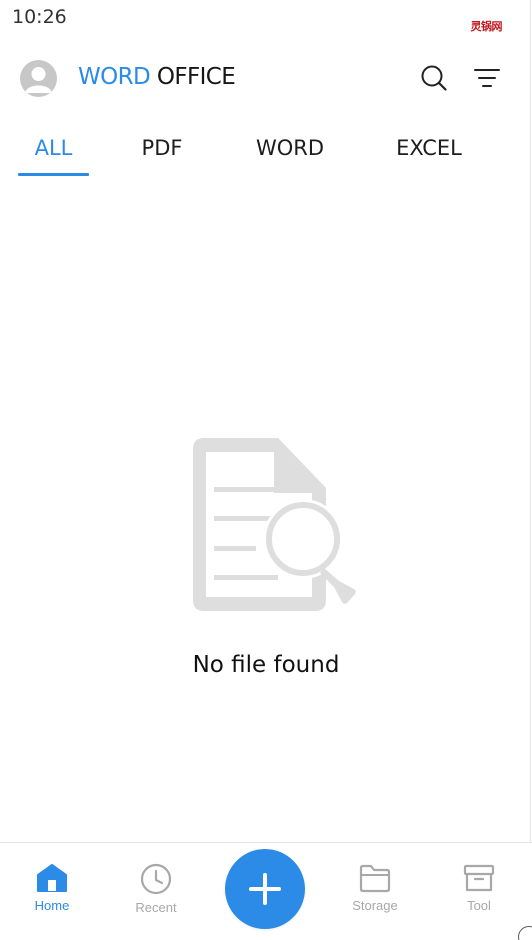  I want to click on tab-word: WORD, so click(290, 148).